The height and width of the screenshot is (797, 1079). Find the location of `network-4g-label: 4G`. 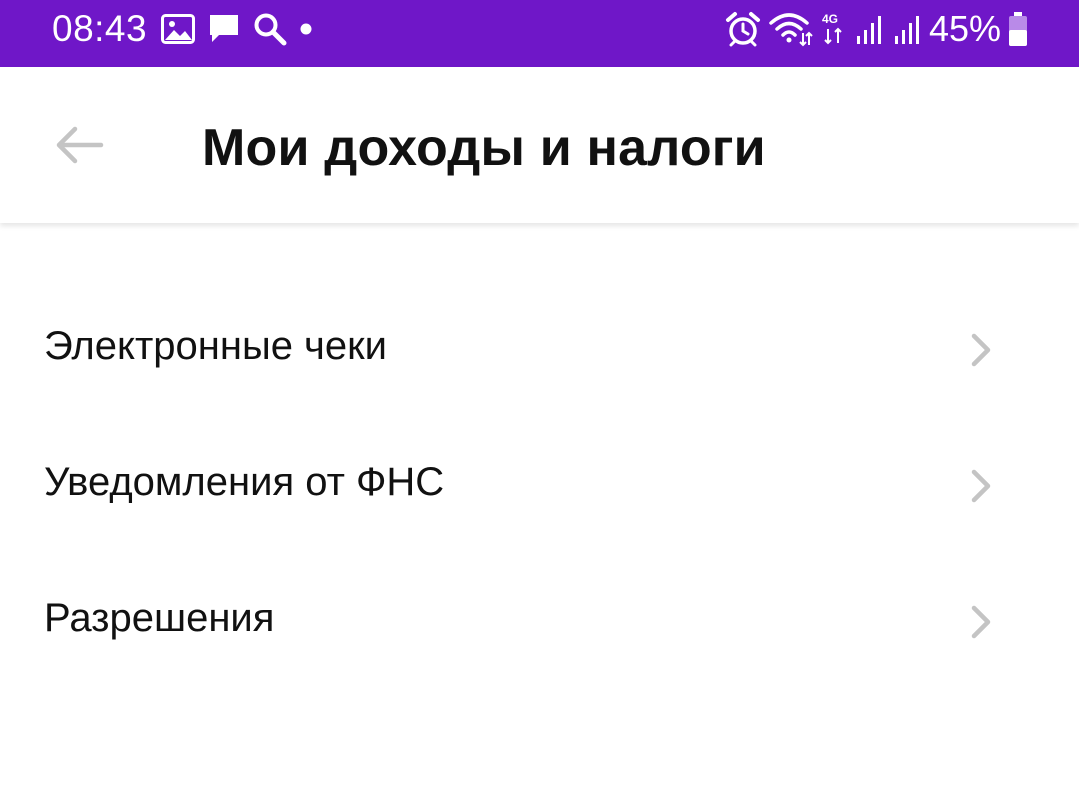

network-4g-label: 4G is located at coordinates (830, 19).